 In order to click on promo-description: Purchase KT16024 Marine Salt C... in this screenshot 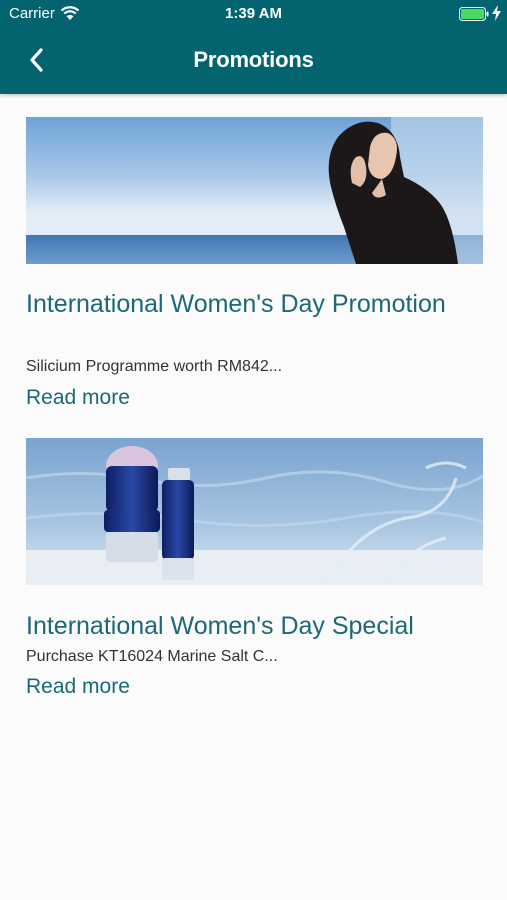, I will do `click(152, 656)`.